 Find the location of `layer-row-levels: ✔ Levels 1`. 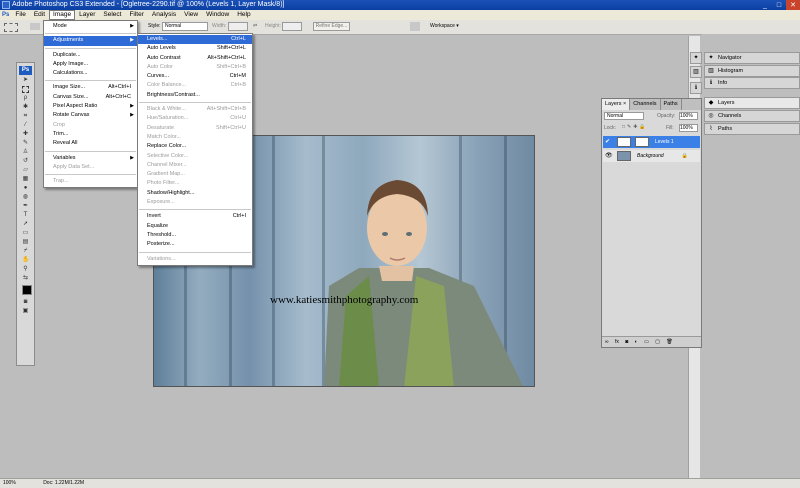

layer-row-levels: ✔ Levels 1 is located at coordinates (651, 142).